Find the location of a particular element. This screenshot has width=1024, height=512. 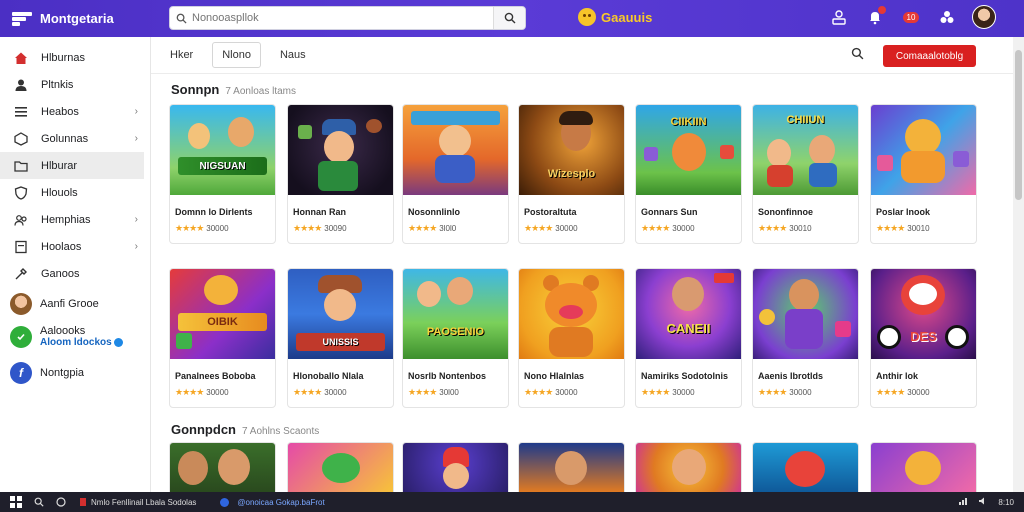

game-card: Honnan Ran ★★★★ 30090 is located at coordinates (340, 174).